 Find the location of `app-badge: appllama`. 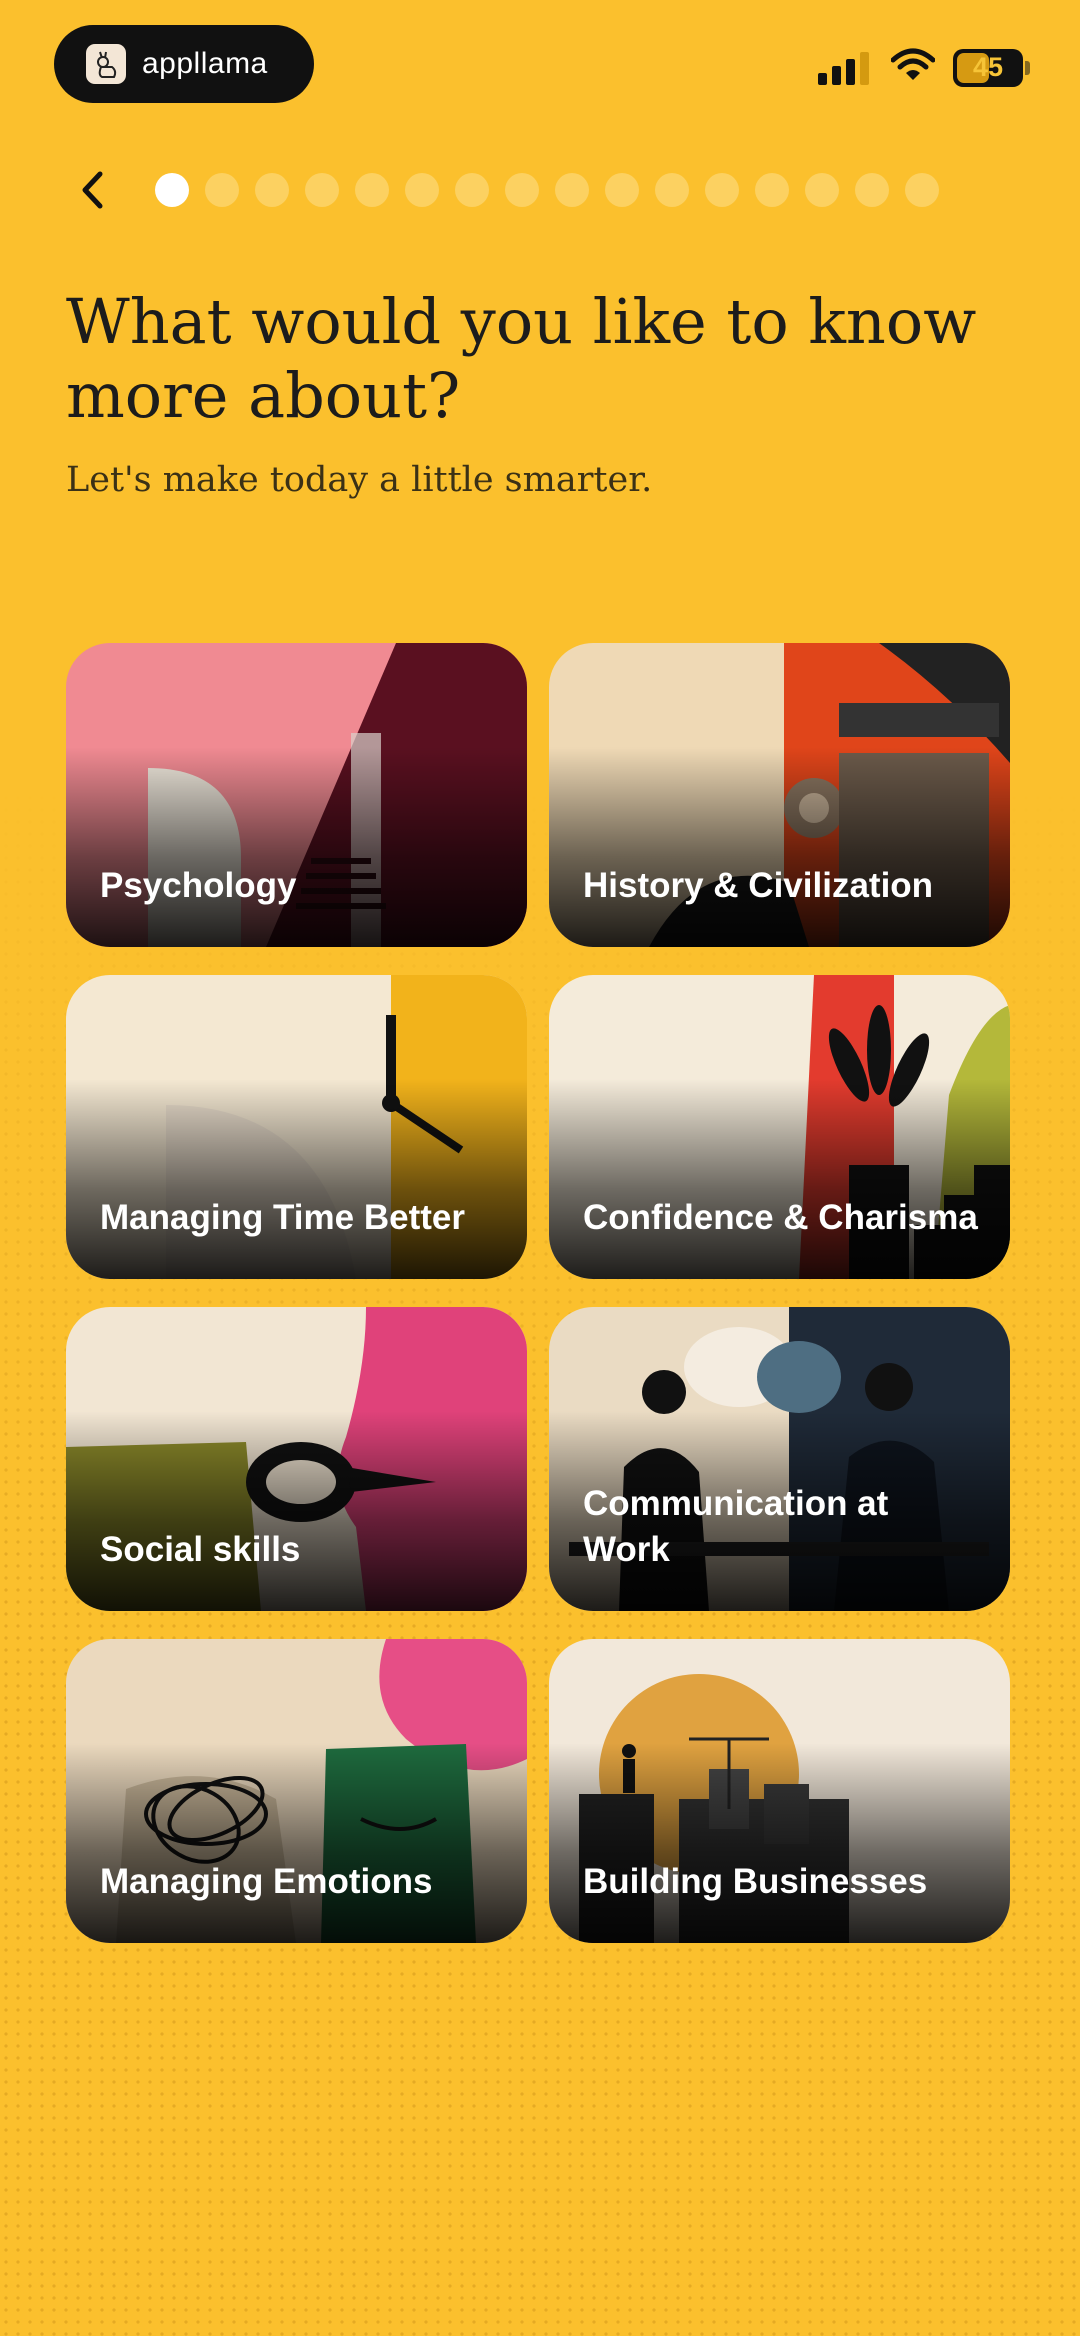

app-badge: appllama is located at coordinates (184, 64).